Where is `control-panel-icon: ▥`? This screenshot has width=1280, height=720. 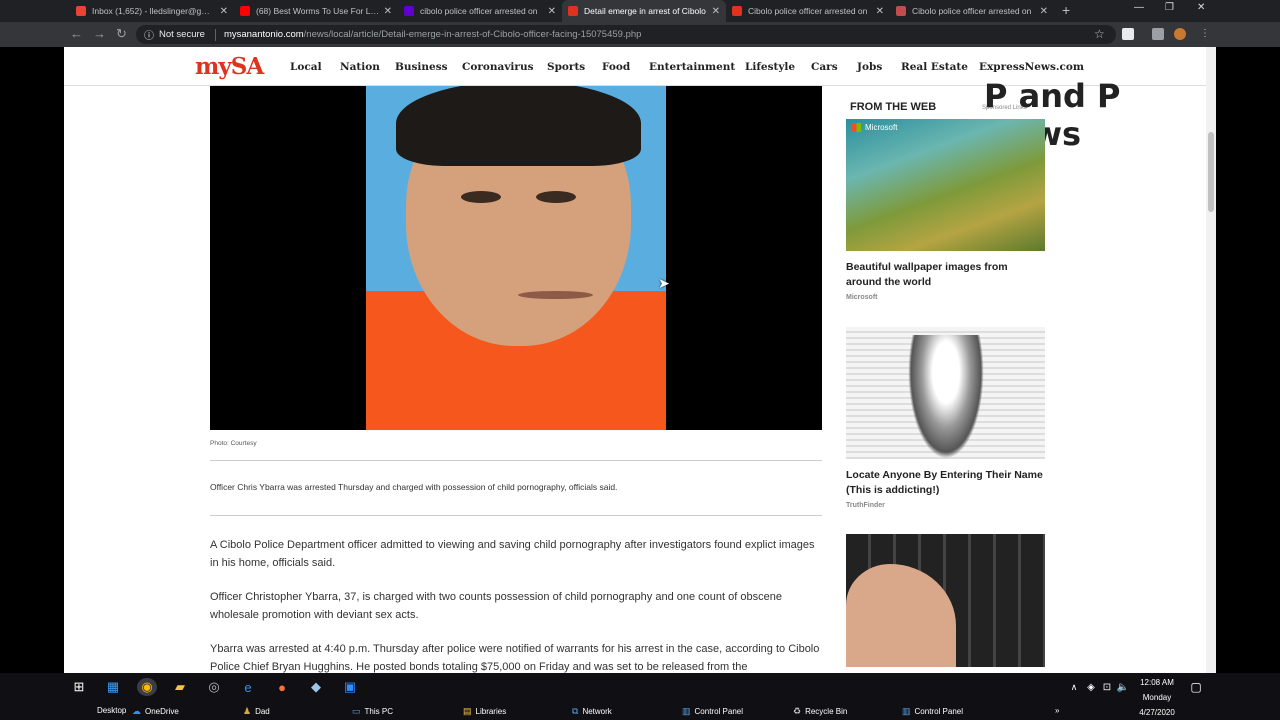 control-panel-icon: ▥ is located at coordinates (686, 711).